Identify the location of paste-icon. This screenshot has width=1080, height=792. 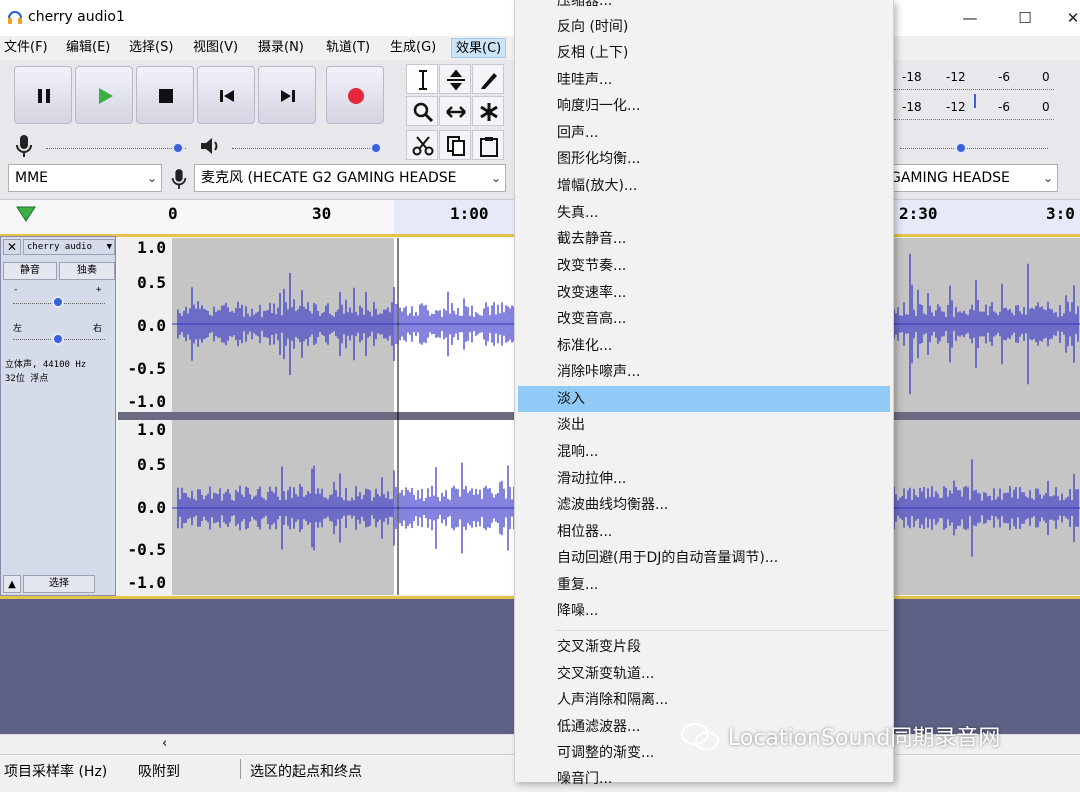
(489, 147).